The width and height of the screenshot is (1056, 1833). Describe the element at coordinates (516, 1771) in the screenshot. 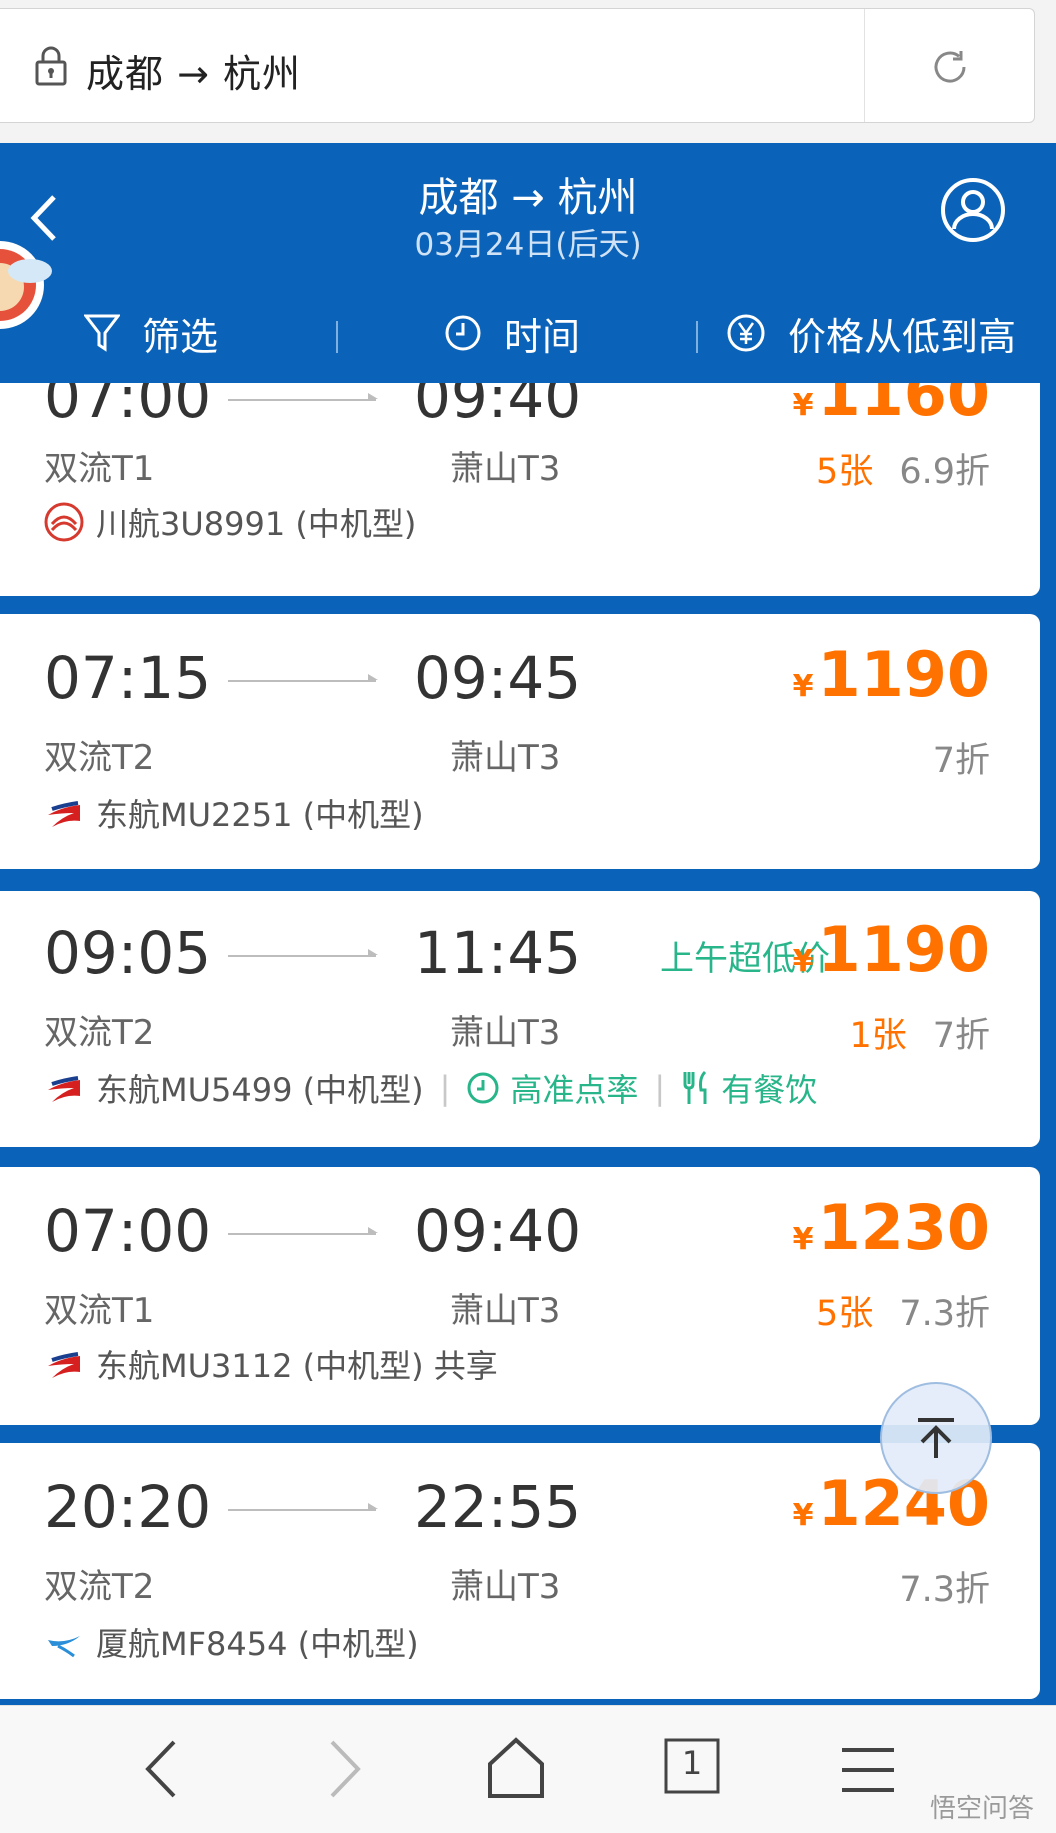

I see `home-icon` at that location.